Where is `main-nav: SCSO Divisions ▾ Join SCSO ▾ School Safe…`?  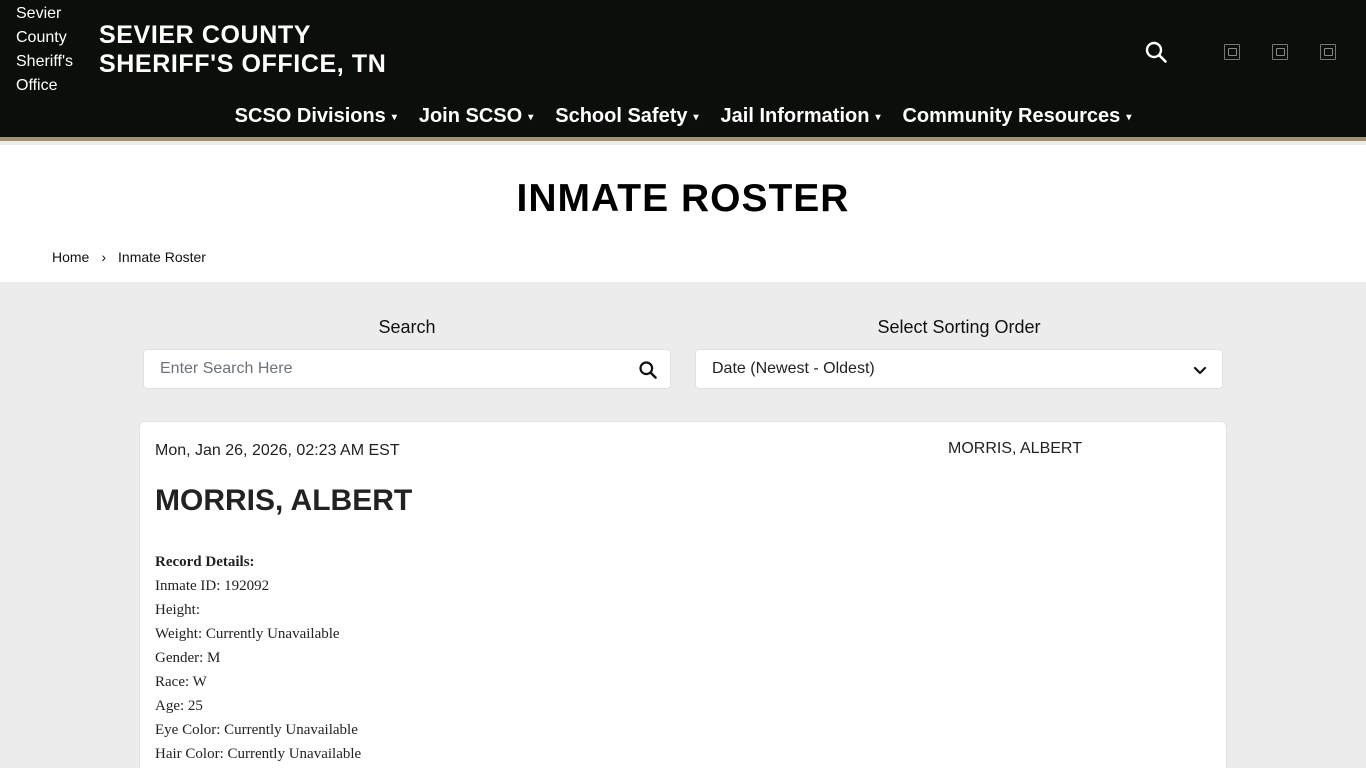
main-nav: SCSO Divisions ▾ Join SCSO ▾ School Safe… is located at coordinates (683, 116).